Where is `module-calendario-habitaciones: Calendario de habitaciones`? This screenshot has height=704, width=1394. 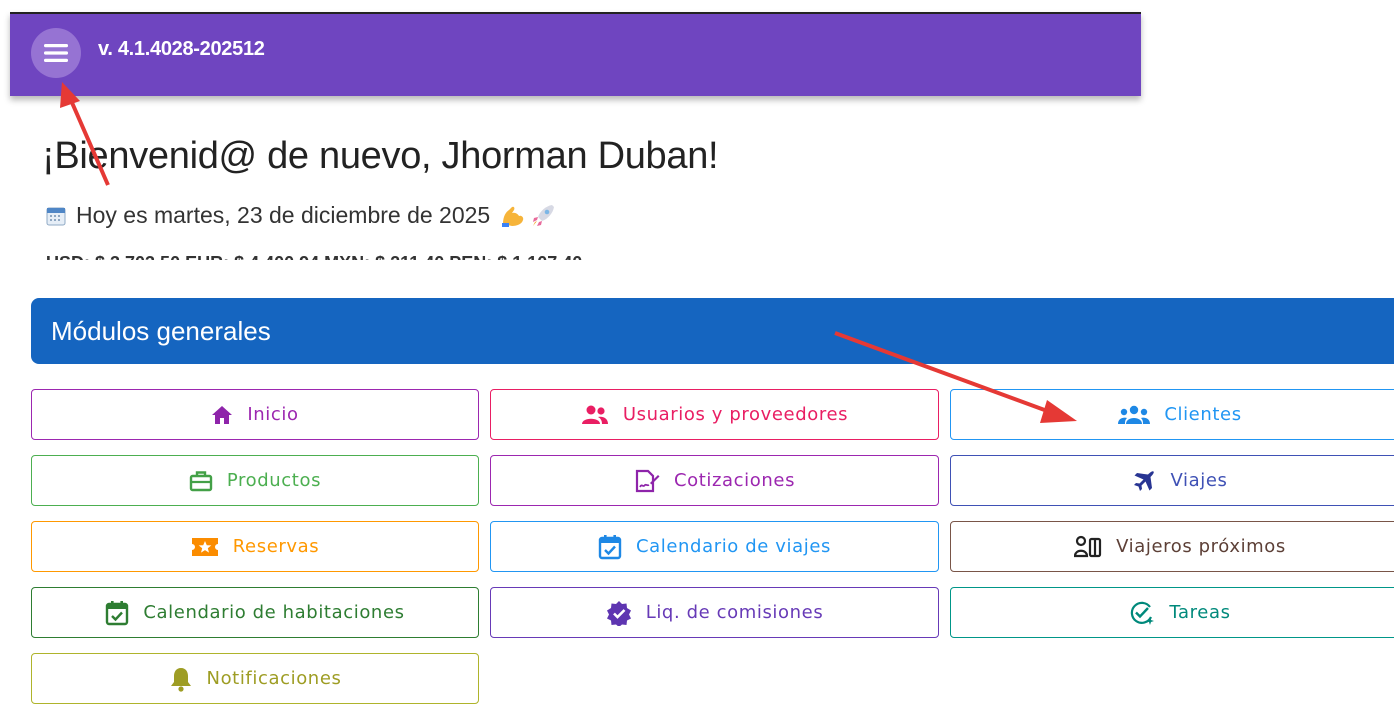 module-calendario-habitaciones: Calendario de habitaciones is located at coordinates (255, 612).